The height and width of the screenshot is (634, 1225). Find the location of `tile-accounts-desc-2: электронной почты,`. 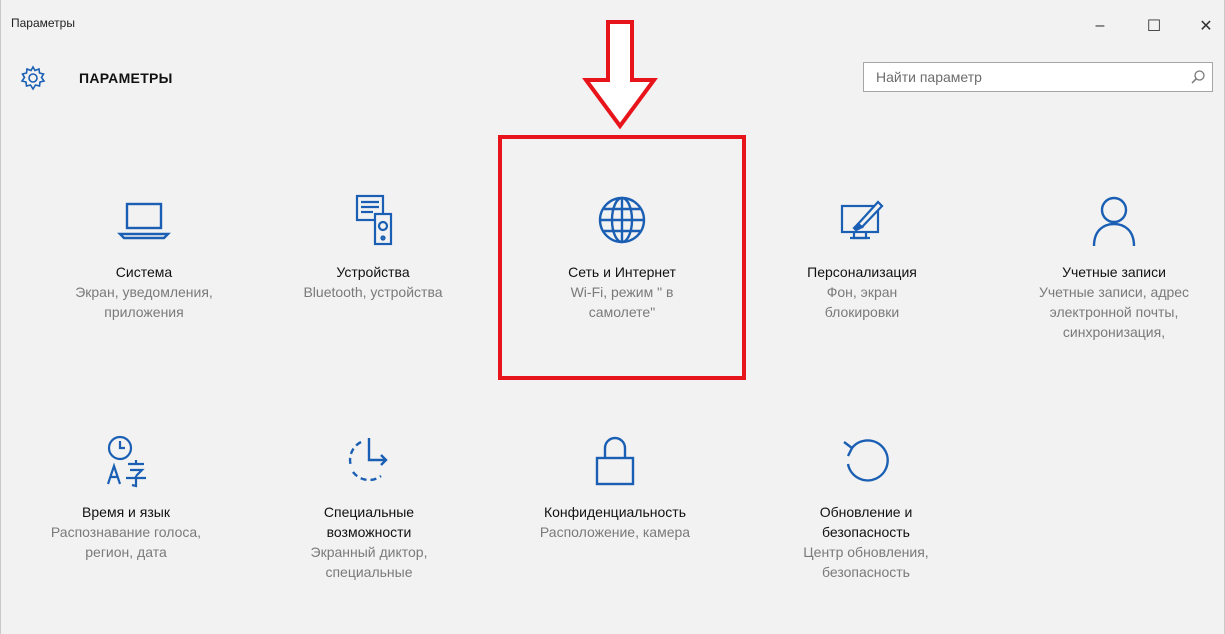

tile-accounts-desc-2: электронной почты, is located at coordinates (1114, 312).